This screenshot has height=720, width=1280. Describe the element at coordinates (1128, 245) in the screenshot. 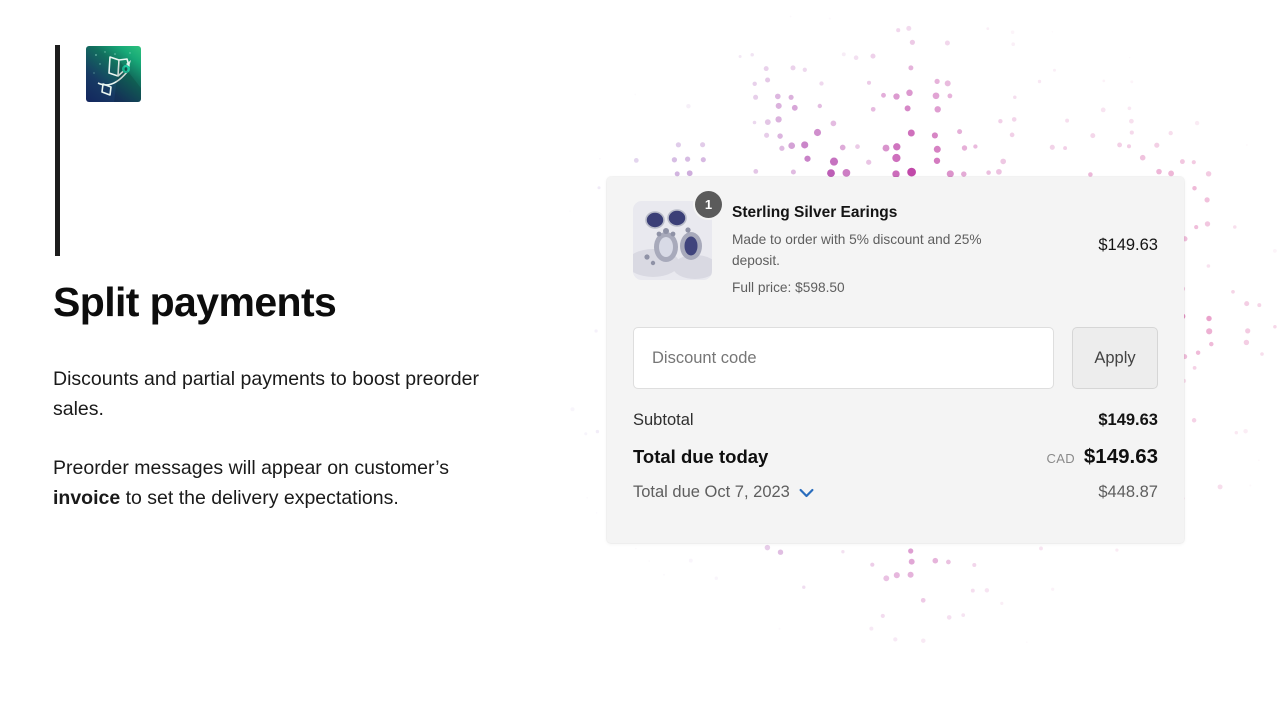

I see `product-line-price: $149.63` at that location.